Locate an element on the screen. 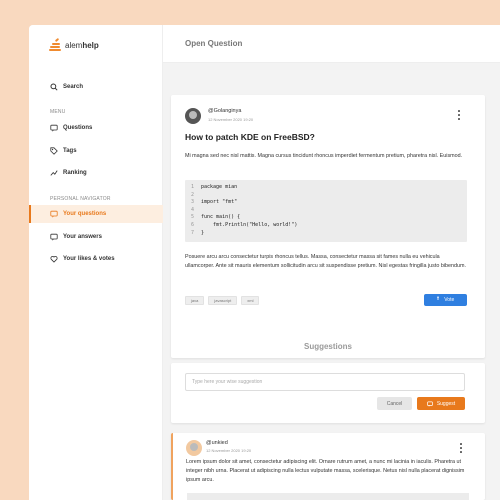  answer-username: @unkied is located at coordinates (217, 443).